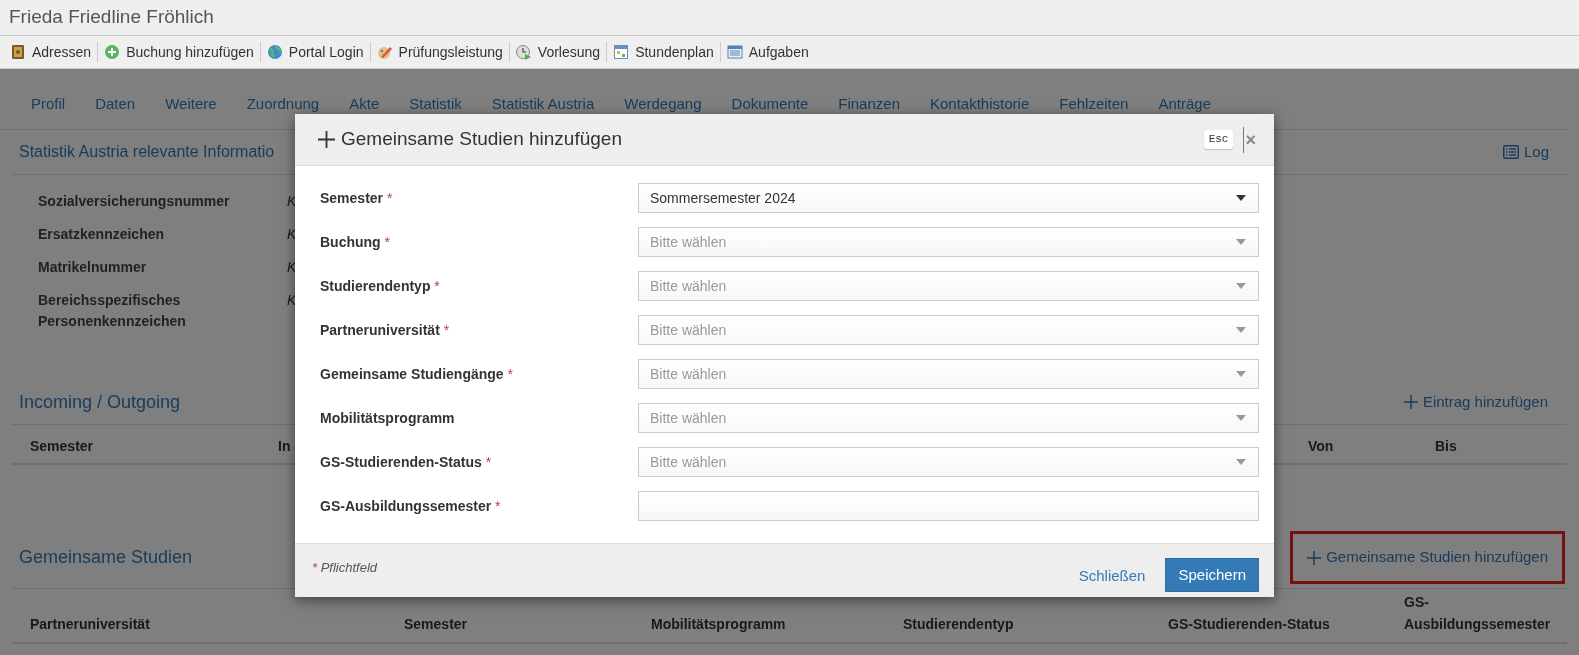 This screenshot has width=1579, height=655. I want to click on nav-tab: Finanzen, so click(869, 104).